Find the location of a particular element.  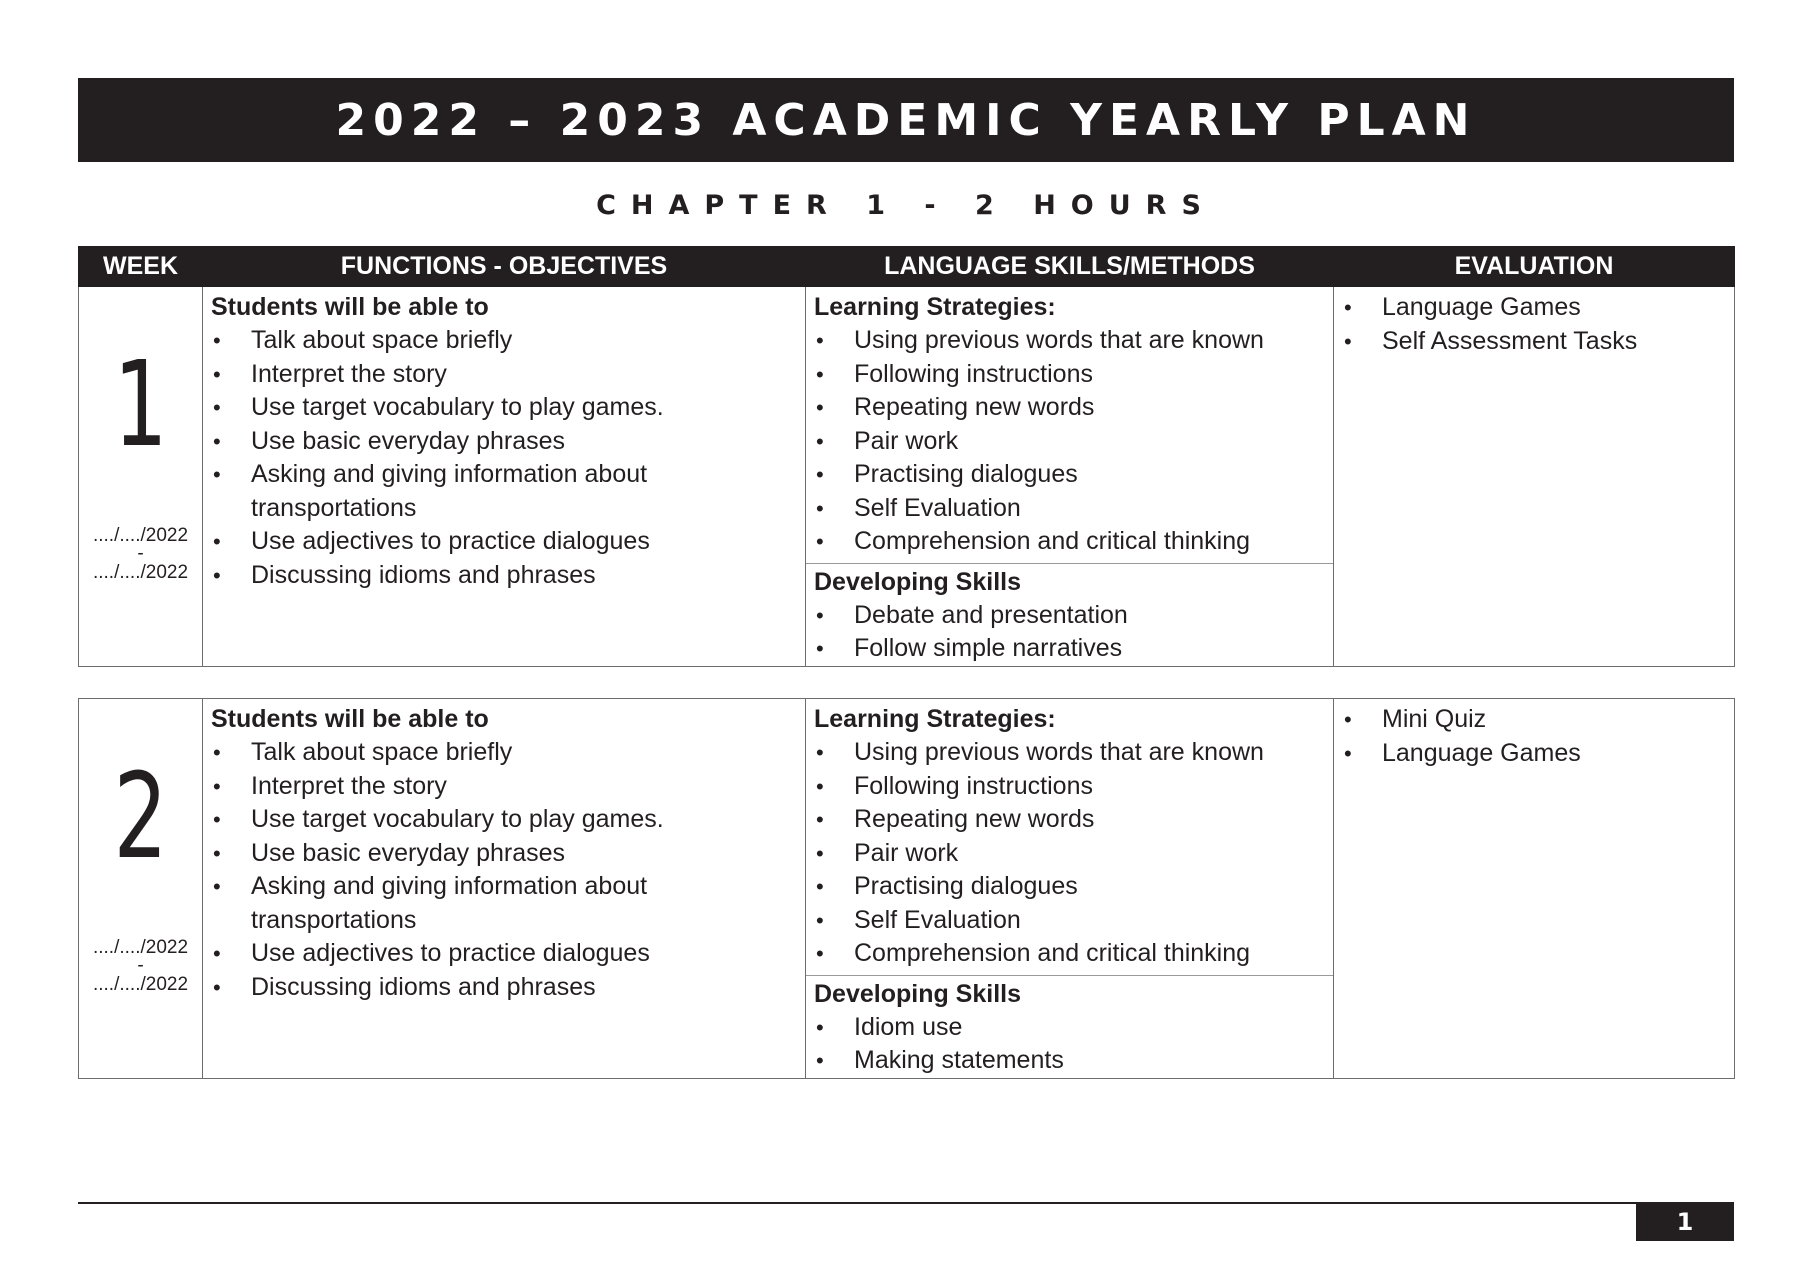

week-cell: 1 ..../..../2022 - ..../..../2022 is located at coordinates (140, 476).